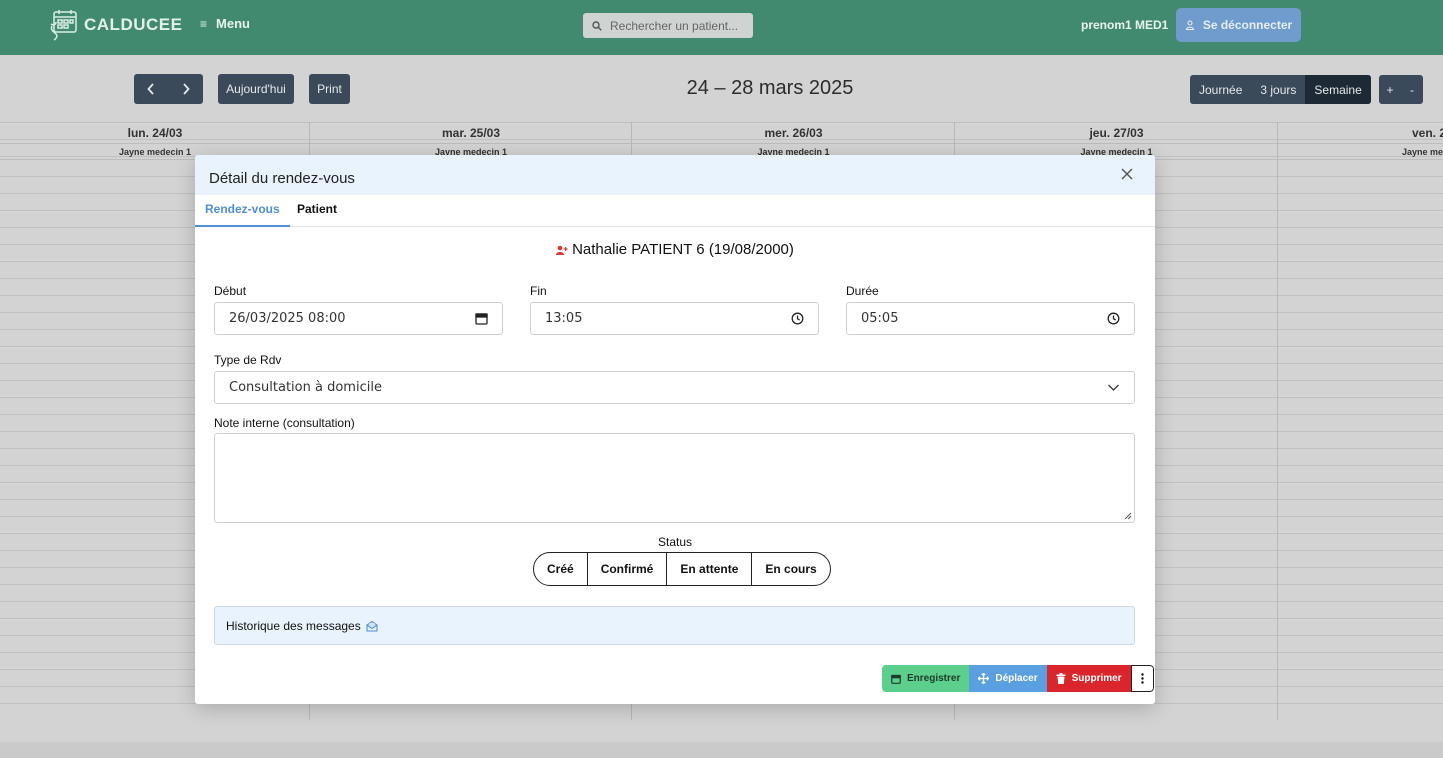  What do you see at coordinates (683, 249) in the screenshot?
I see `patient-name: Nathalie PATIENT 6 (19/08/2000)` at bounding box center [683, 249].